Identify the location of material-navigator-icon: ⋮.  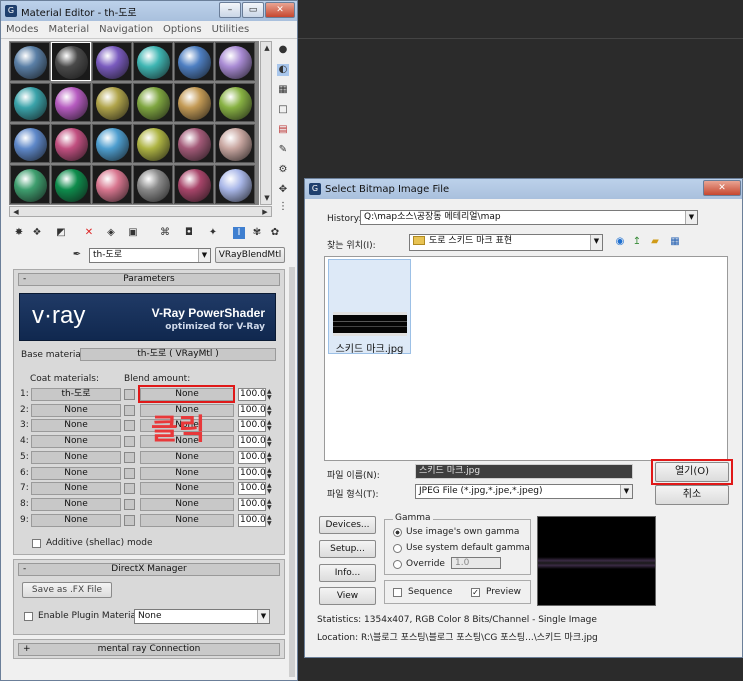
(283, 207).